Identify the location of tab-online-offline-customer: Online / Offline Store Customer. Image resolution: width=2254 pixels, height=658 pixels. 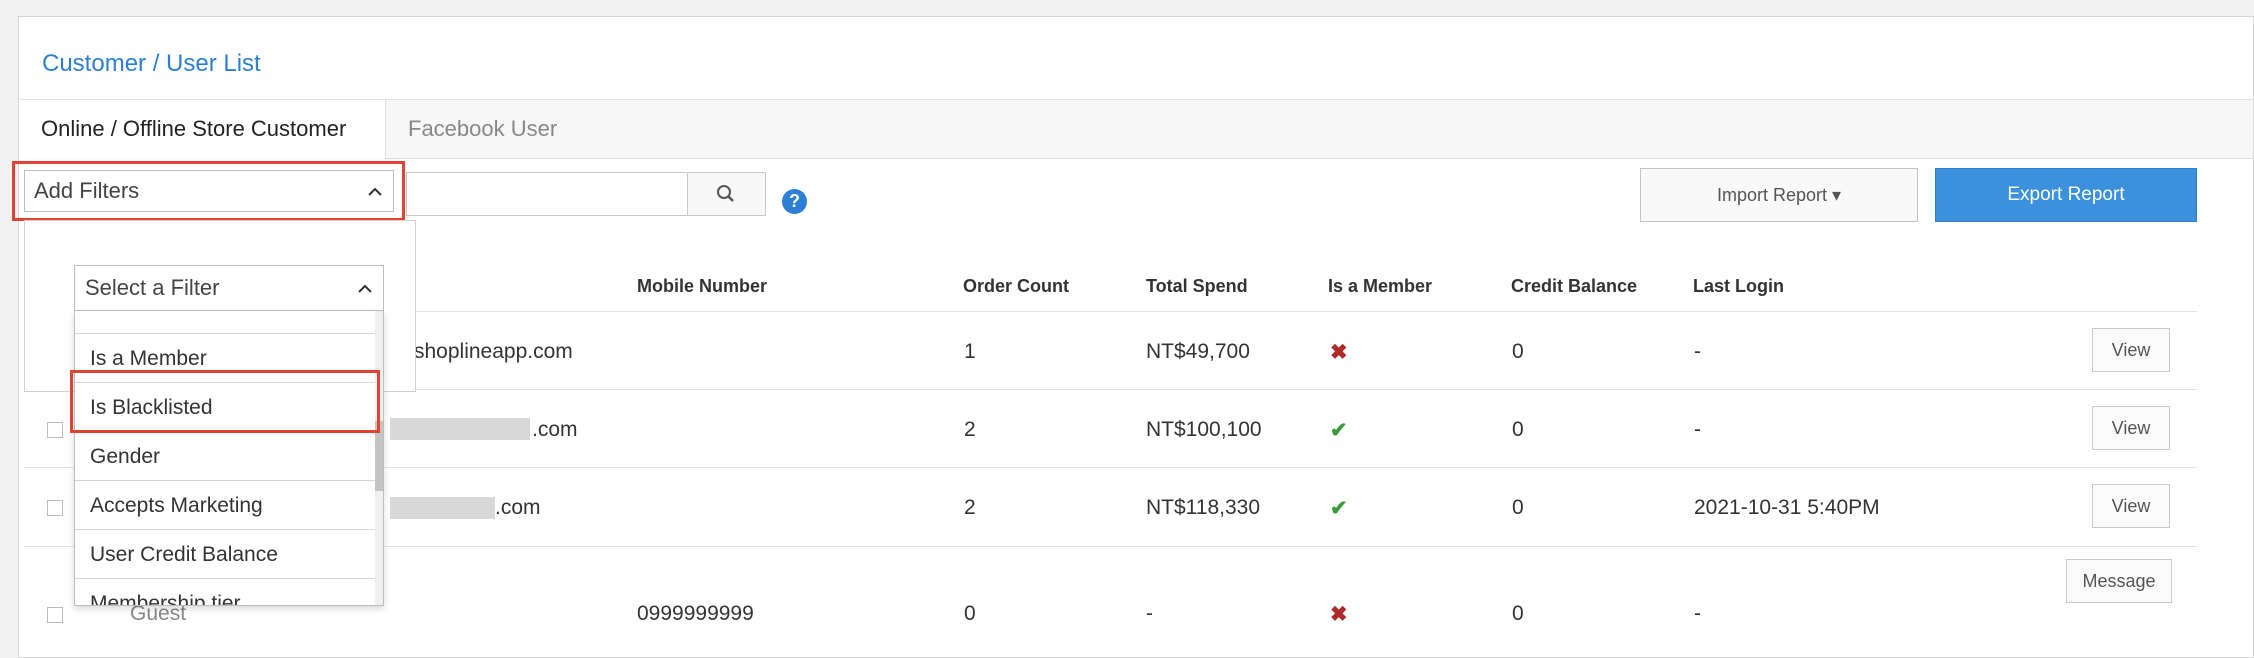
(202, 129).